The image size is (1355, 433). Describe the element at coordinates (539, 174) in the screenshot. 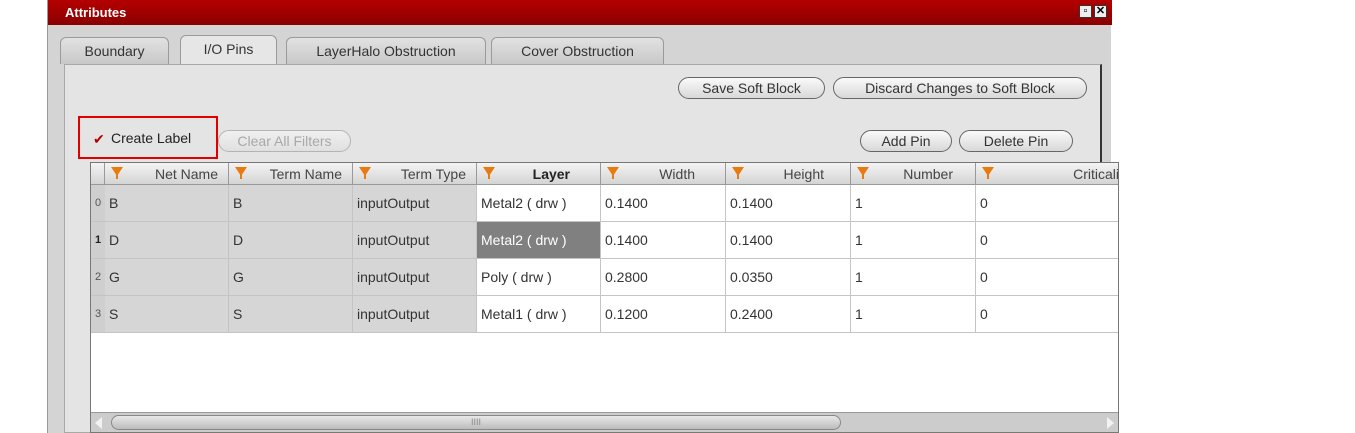

I see `column-header-layer: Layer` at that location.